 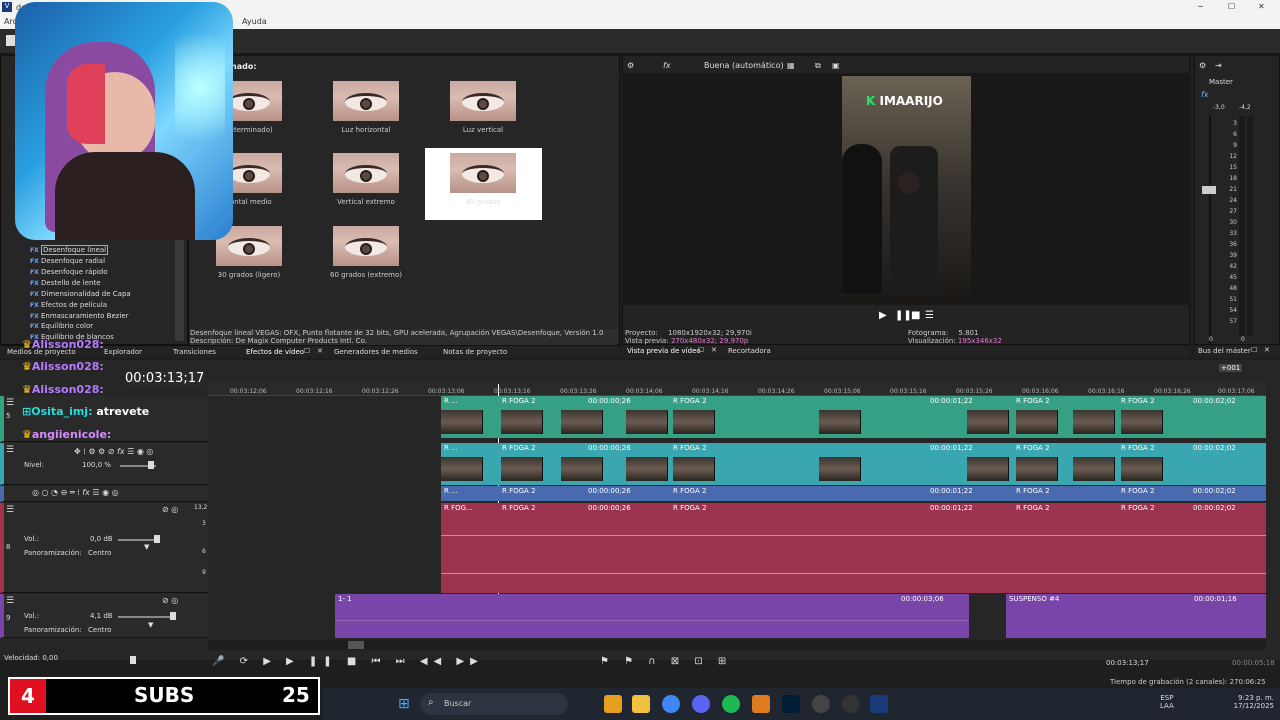 I want to click on pause-button: ❚❚, so click(x=903, y=315).